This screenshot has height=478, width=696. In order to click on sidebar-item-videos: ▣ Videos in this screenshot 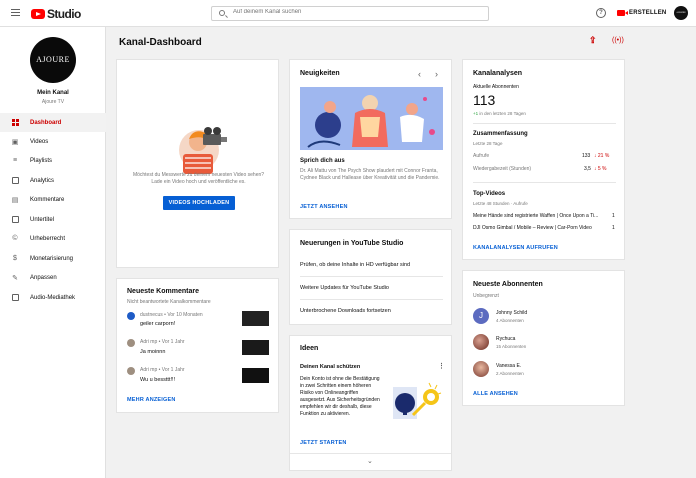, I will do `click(53, 141)`.